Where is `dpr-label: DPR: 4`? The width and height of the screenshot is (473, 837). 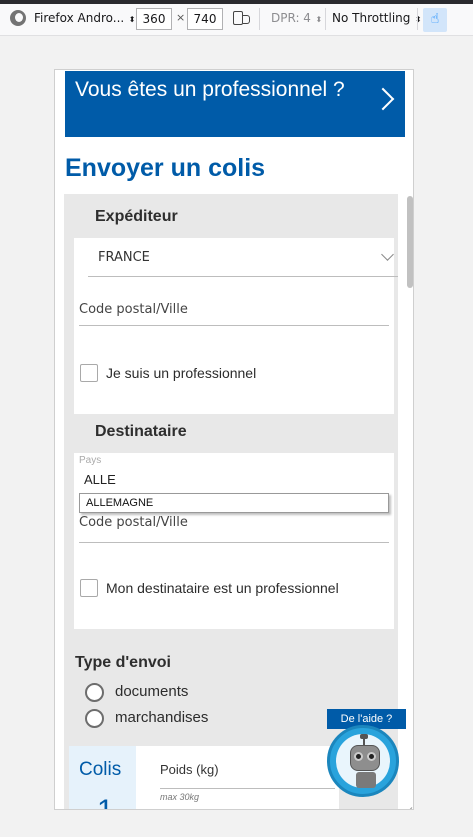 dpr-label: DPR: 4 is located at coordinates (291, 18).